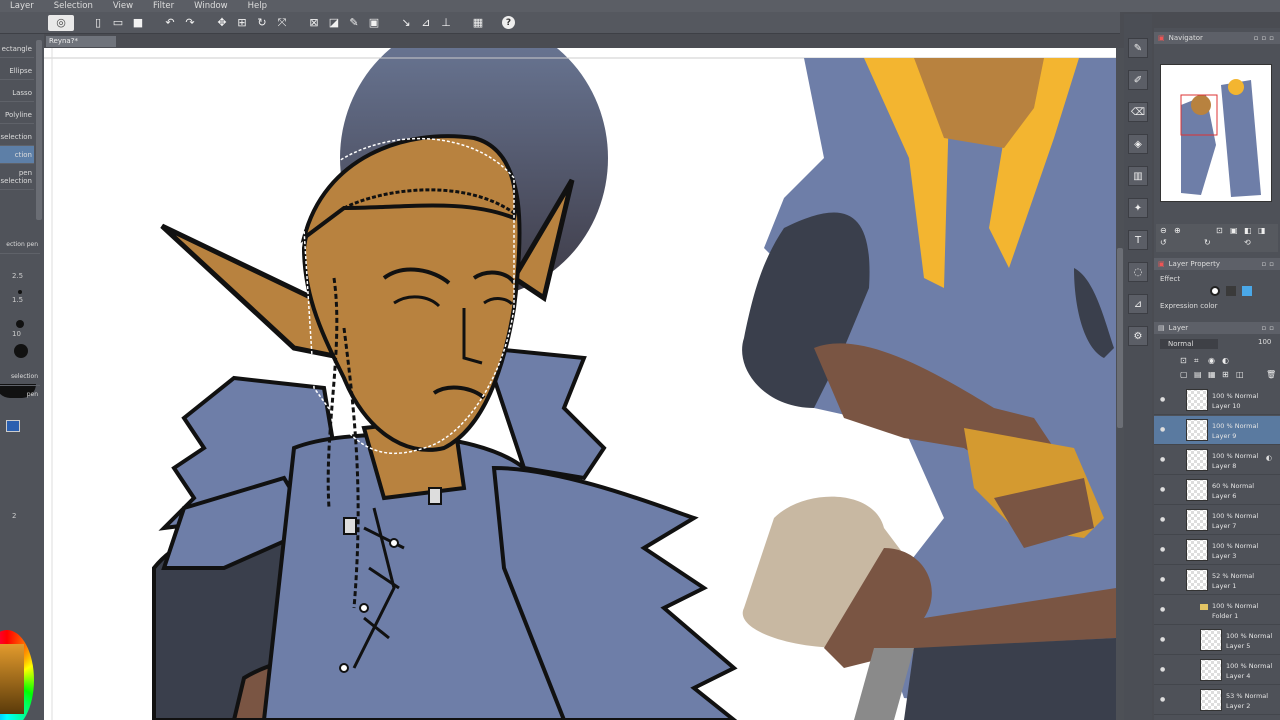 Image resolution: width=1280 pixels, height=720 pixels. I want to click on grid-dropdown-icon: ▦, so click(478, 23).